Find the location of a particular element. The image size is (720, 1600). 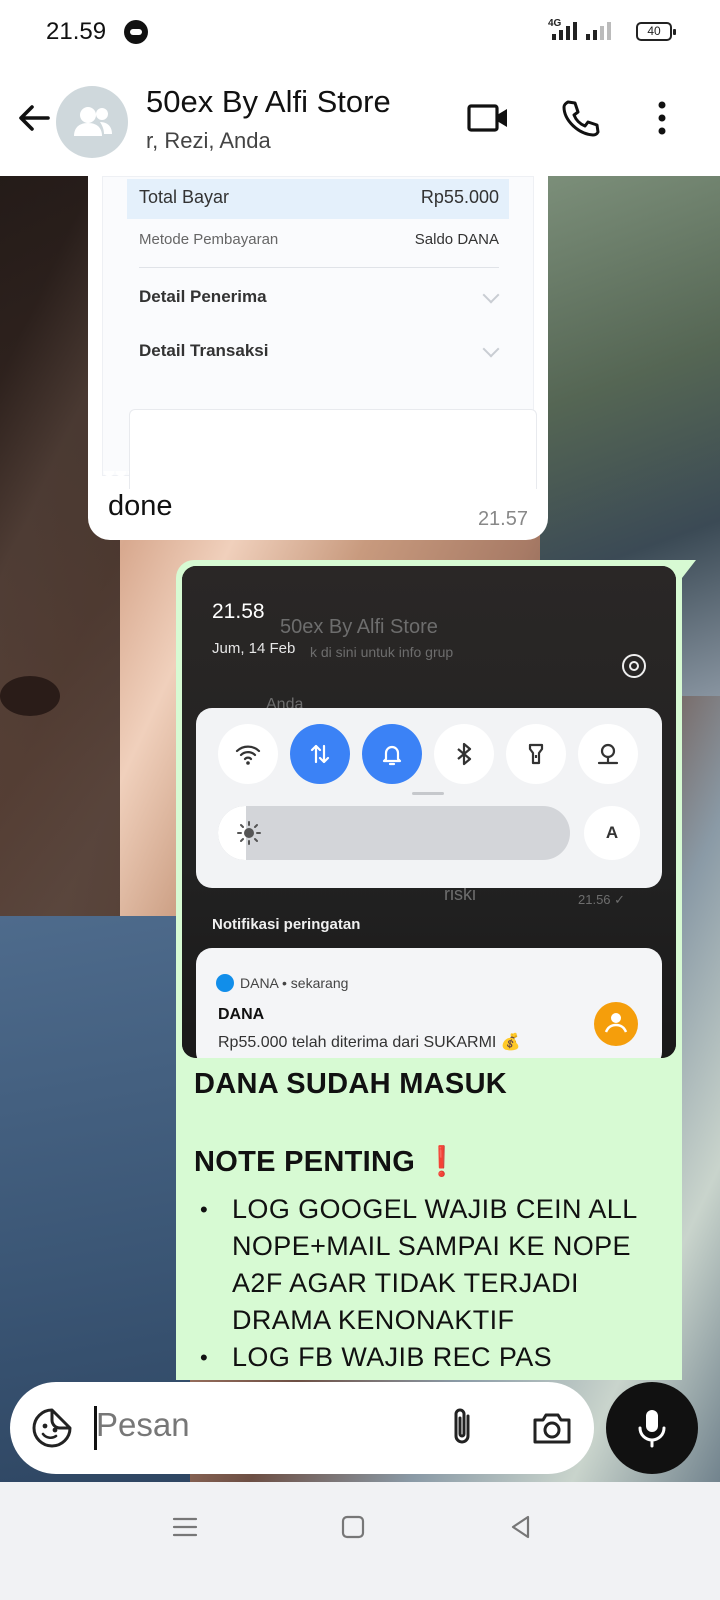

attach-icon is located at coordinates (462, 1428).